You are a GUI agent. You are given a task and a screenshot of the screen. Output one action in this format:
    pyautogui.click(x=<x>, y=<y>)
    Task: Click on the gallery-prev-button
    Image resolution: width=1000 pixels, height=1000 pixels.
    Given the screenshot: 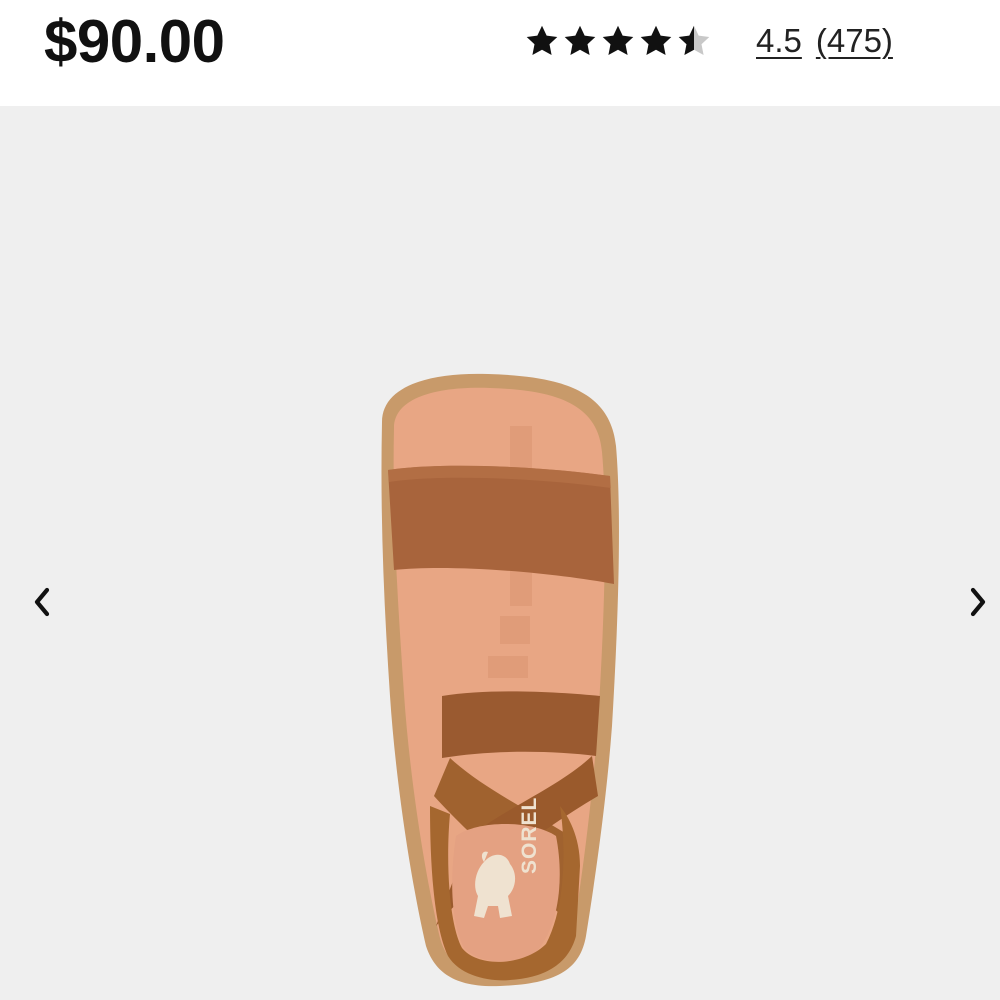 What is the action you would take?
    pyautogui.click(x=42, y=604)
    